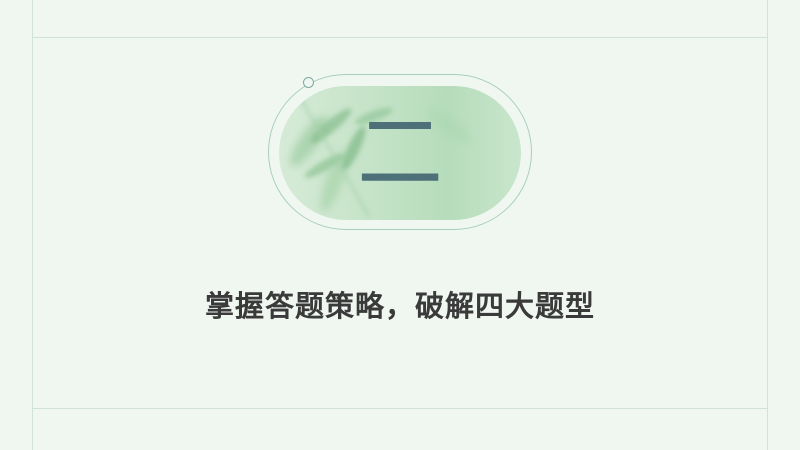 Image resolution: width=800 pixels, height=450 pixels. Describe the element at coordinates (399, 306) in the screenshot. I see `section-subtitle: 掌握答题策略，破解四大题型` at that location.